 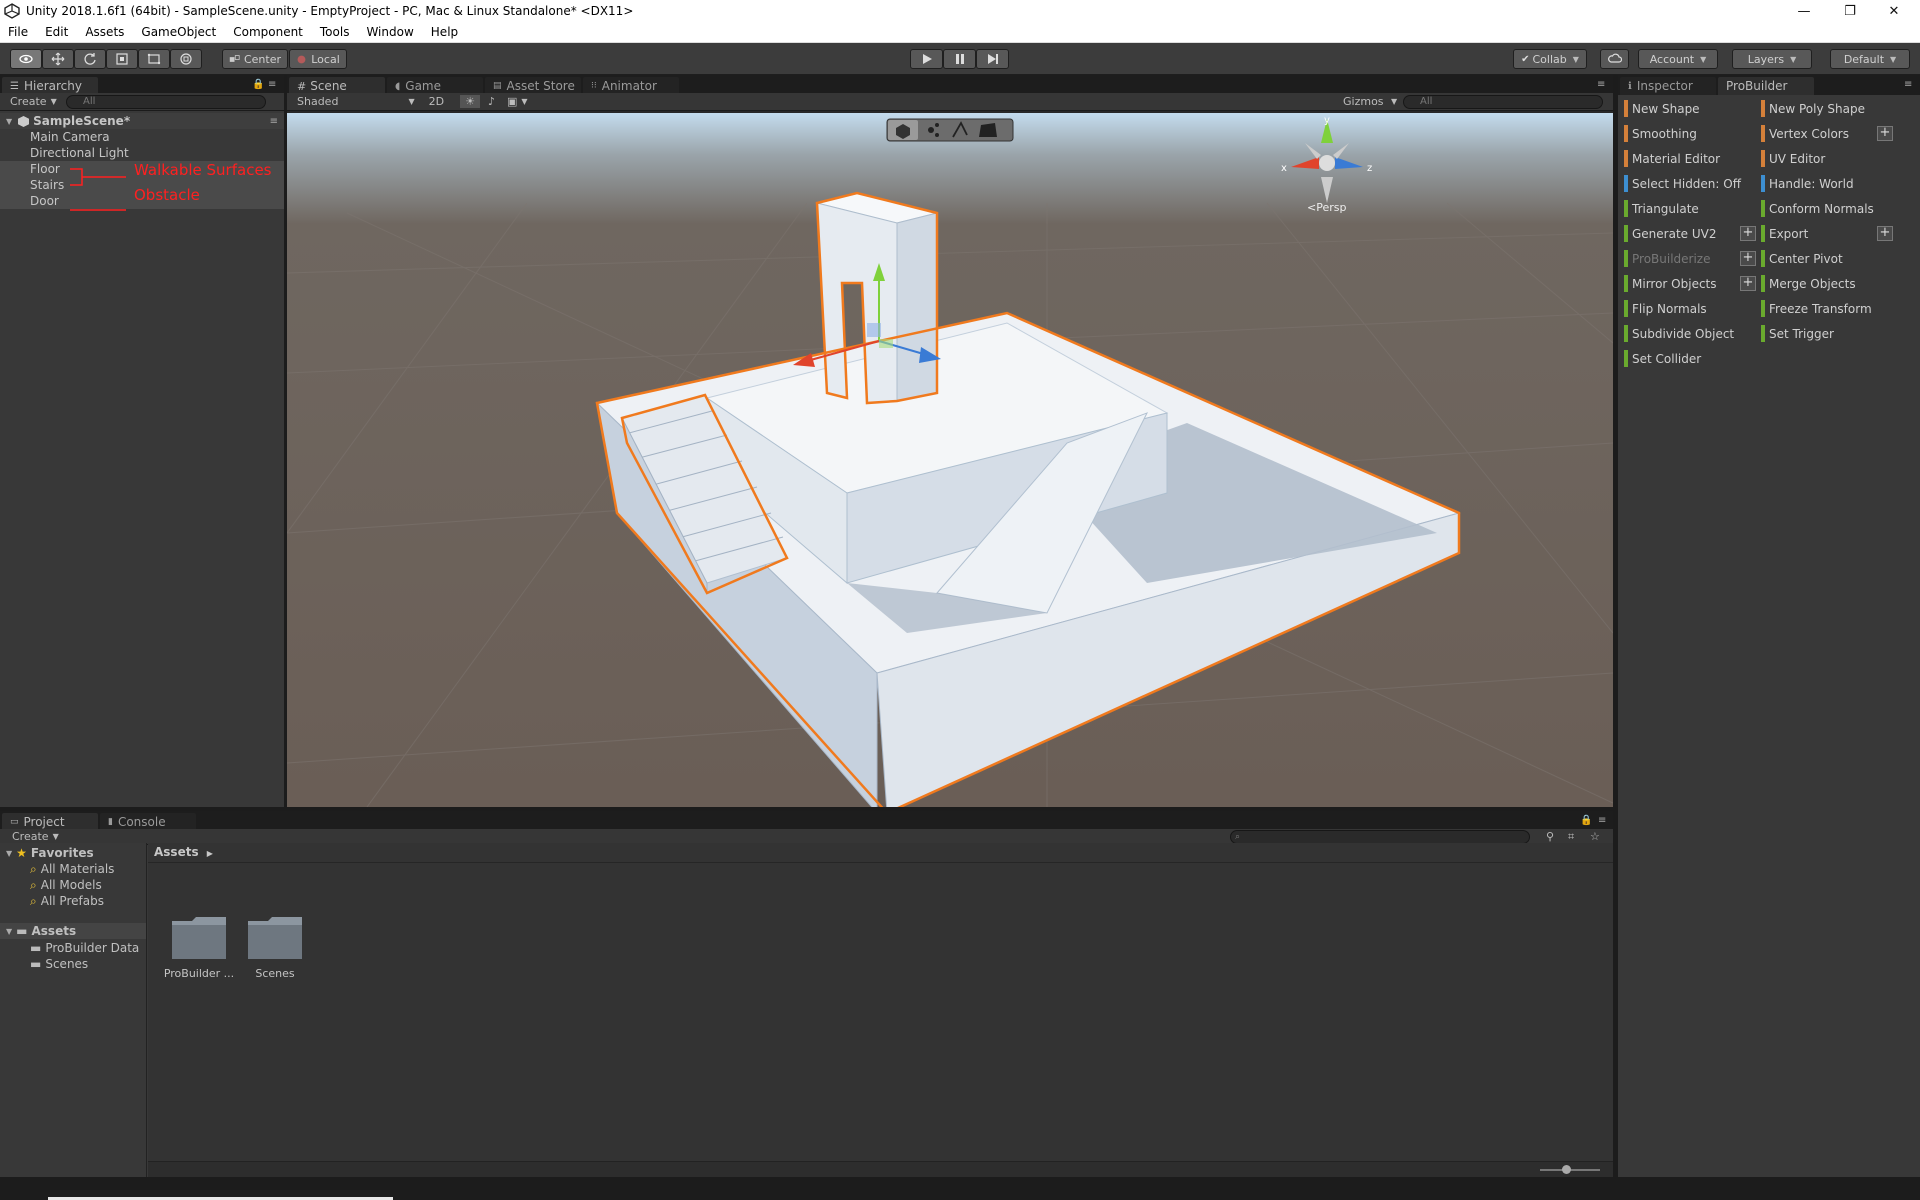 What do you see at coordinates (58, 59) in the screenshot?
I see `move-tool-button` at bounding box center [58, 59].